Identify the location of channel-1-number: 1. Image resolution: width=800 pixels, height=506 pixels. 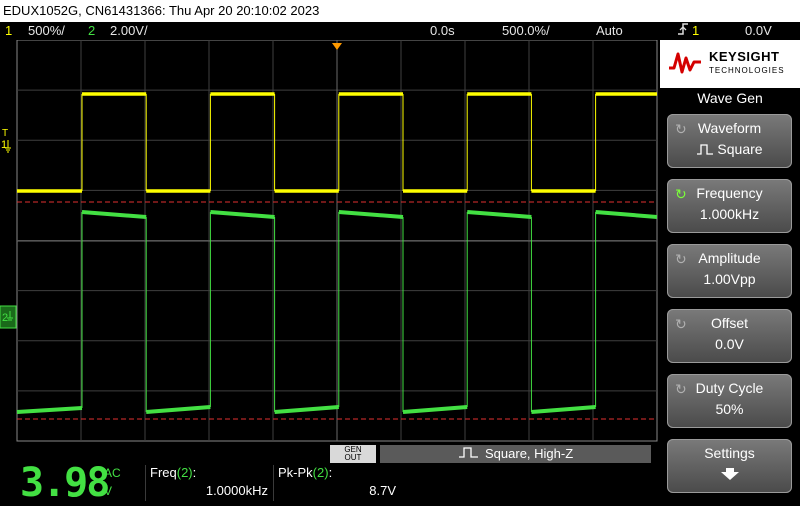
(8, 31).